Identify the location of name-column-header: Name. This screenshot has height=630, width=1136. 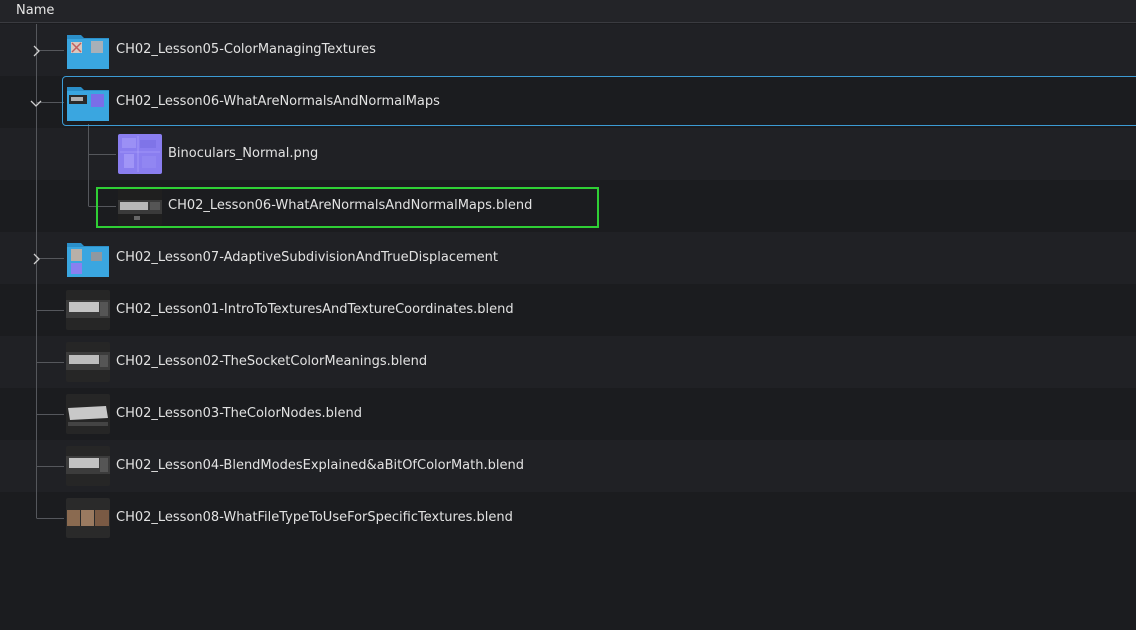
(568, 11).